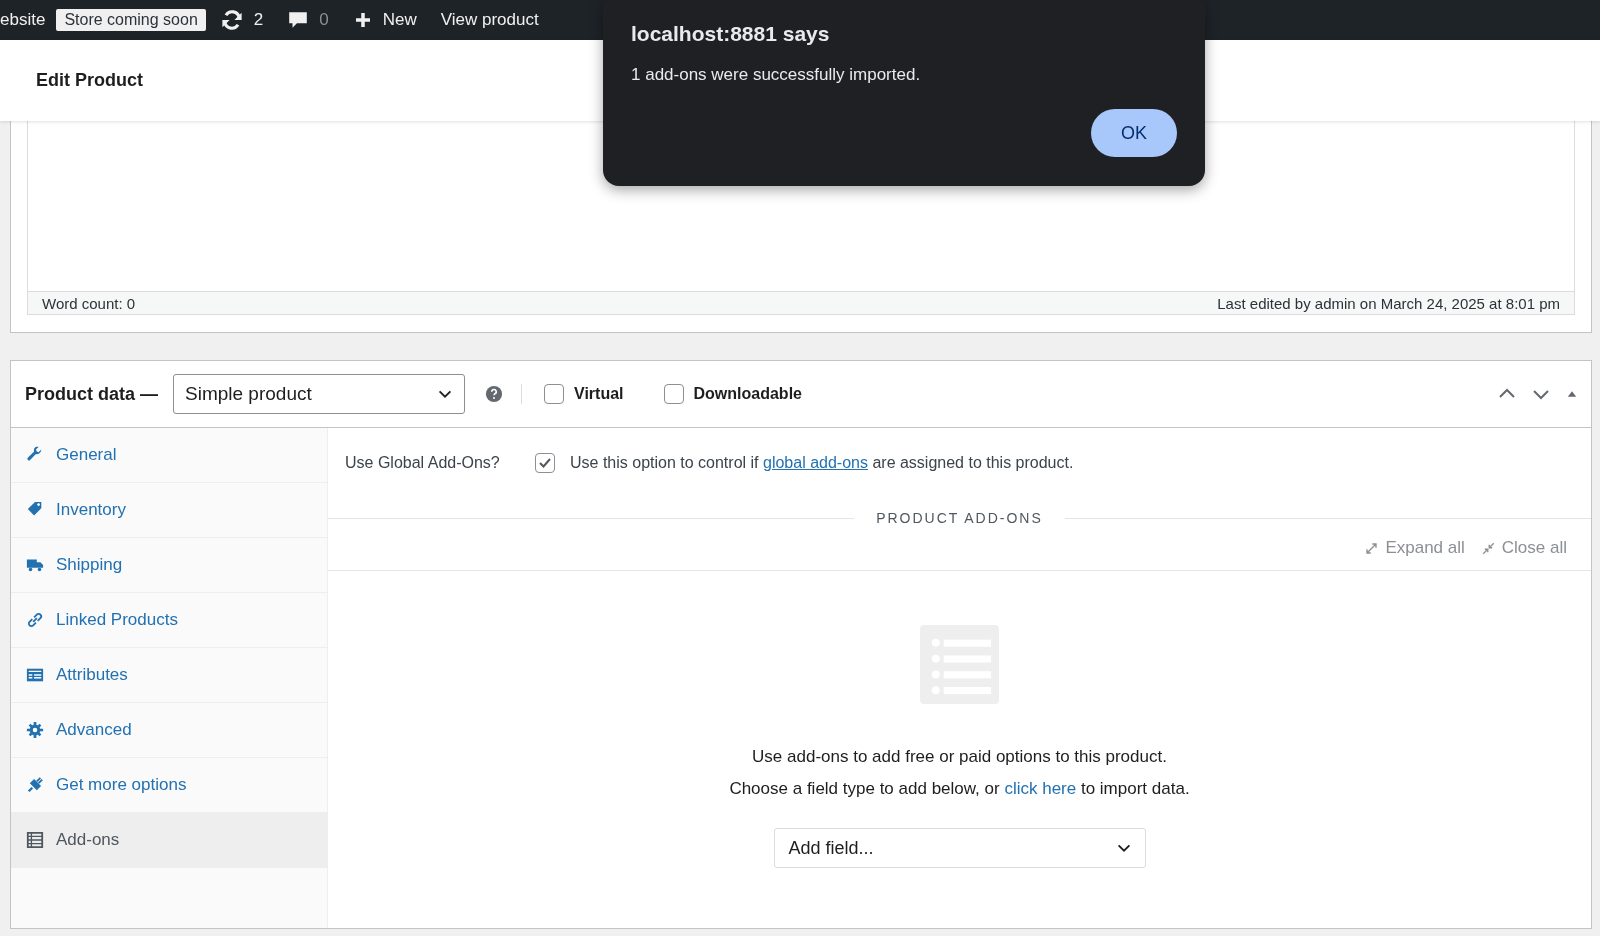 This screenshot has width=1600, height=936. I want to click on product-type-select: Simple product, so click(319, 394).